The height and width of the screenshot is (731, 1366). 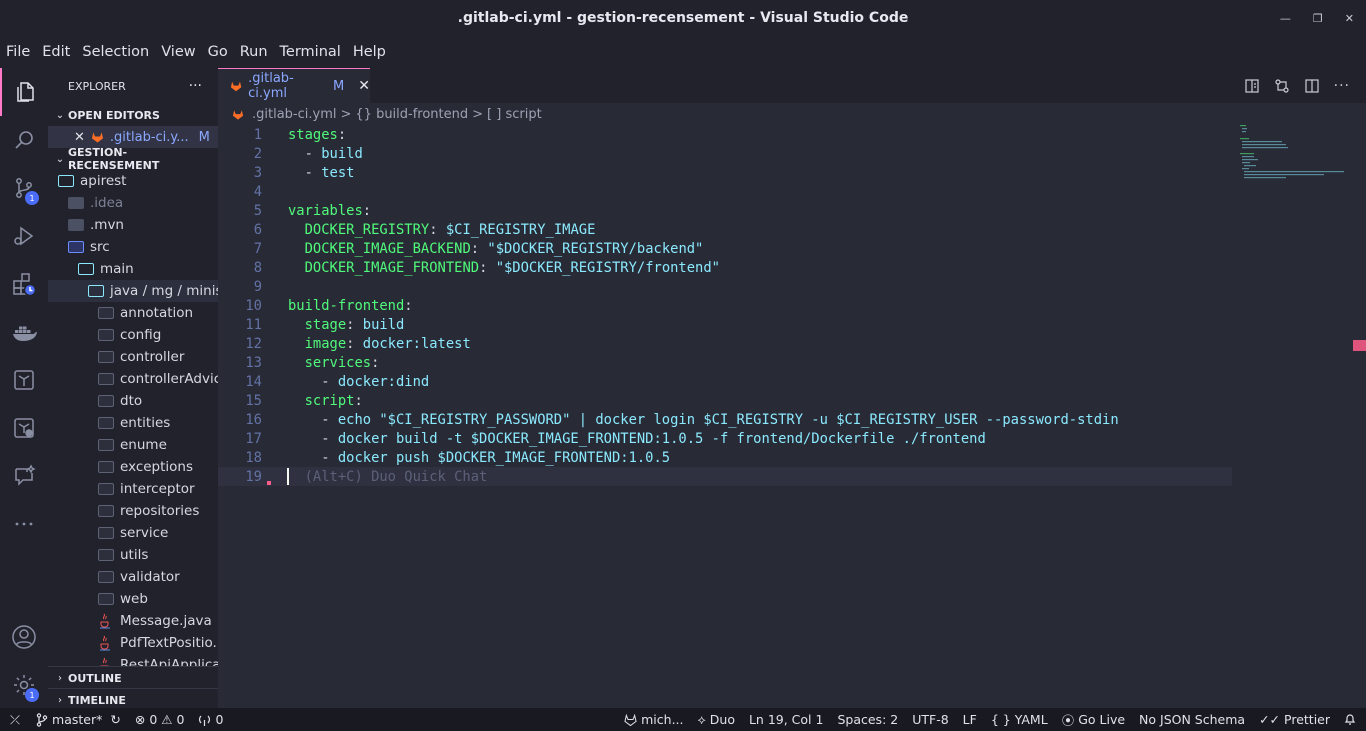 I want to click on more-activity, so click(x=24, y=524).